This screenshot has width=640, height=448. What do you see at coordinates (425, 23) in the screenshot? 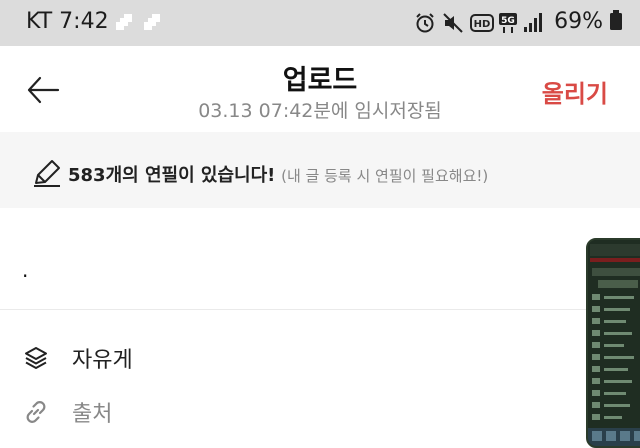
I see `alarm-icon` at bounding box center [425, 23].